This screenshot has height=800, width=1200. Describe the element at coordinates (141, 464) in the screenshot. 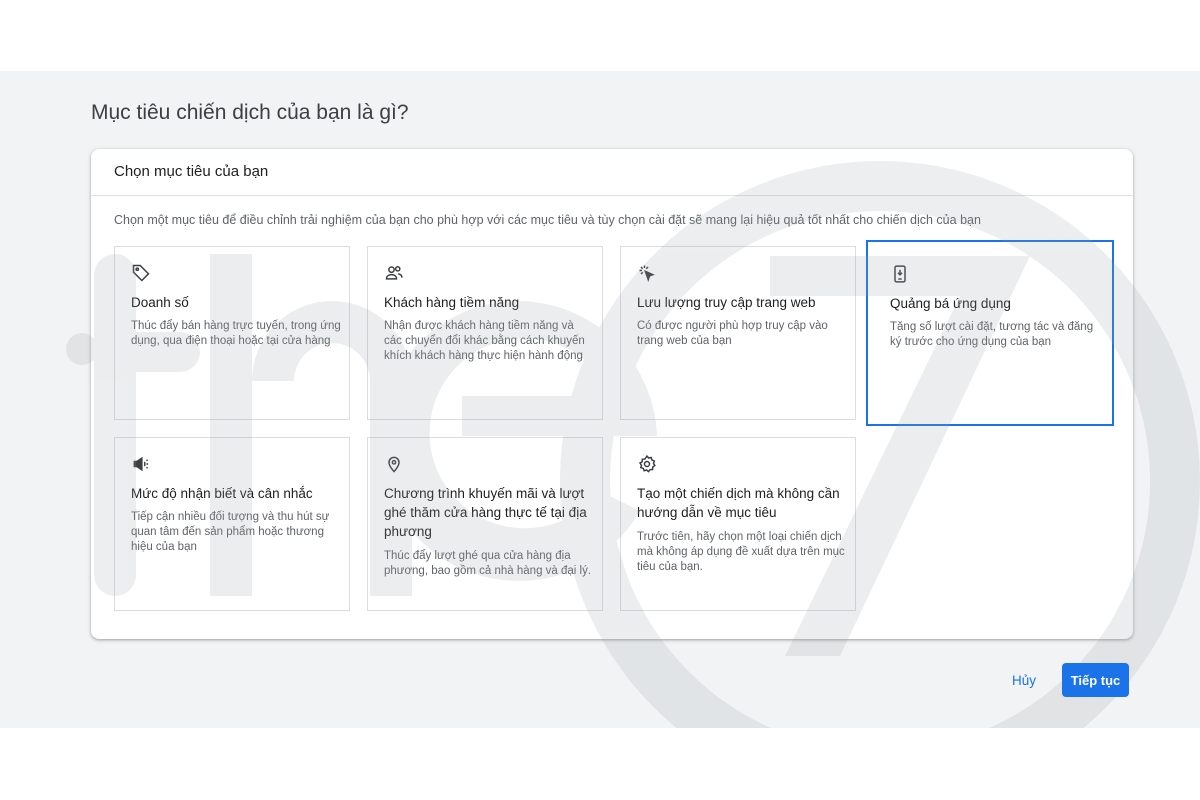

I see `megaphone-icon` at that location.